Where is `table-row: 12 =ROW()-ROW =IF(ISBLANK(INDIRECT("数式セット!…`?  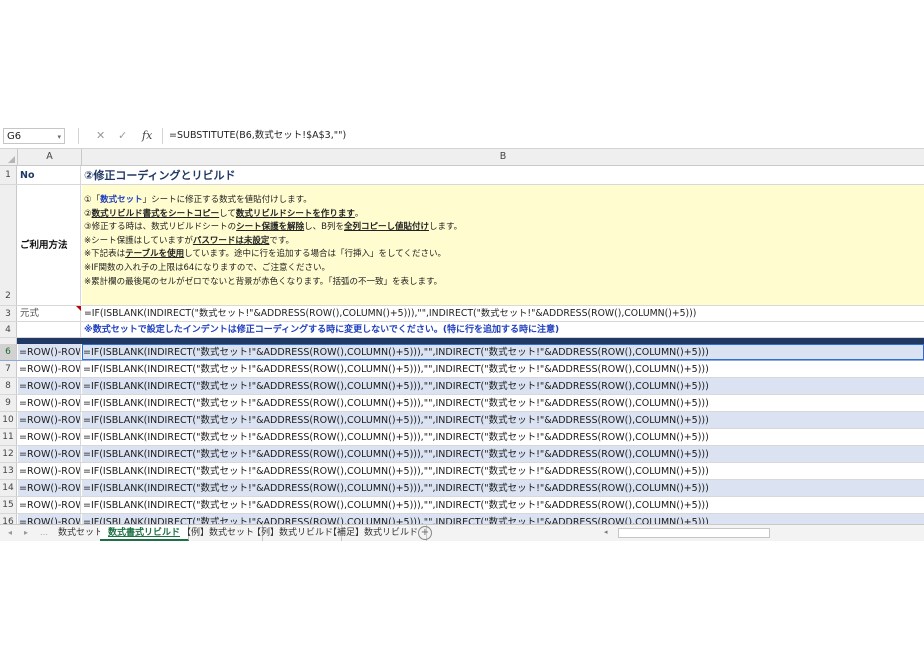
table-row: 12 =ROW()-ROW =IF(ISBLANK(INDIRECT("数式セット!… is located at coordinates (462, 454).